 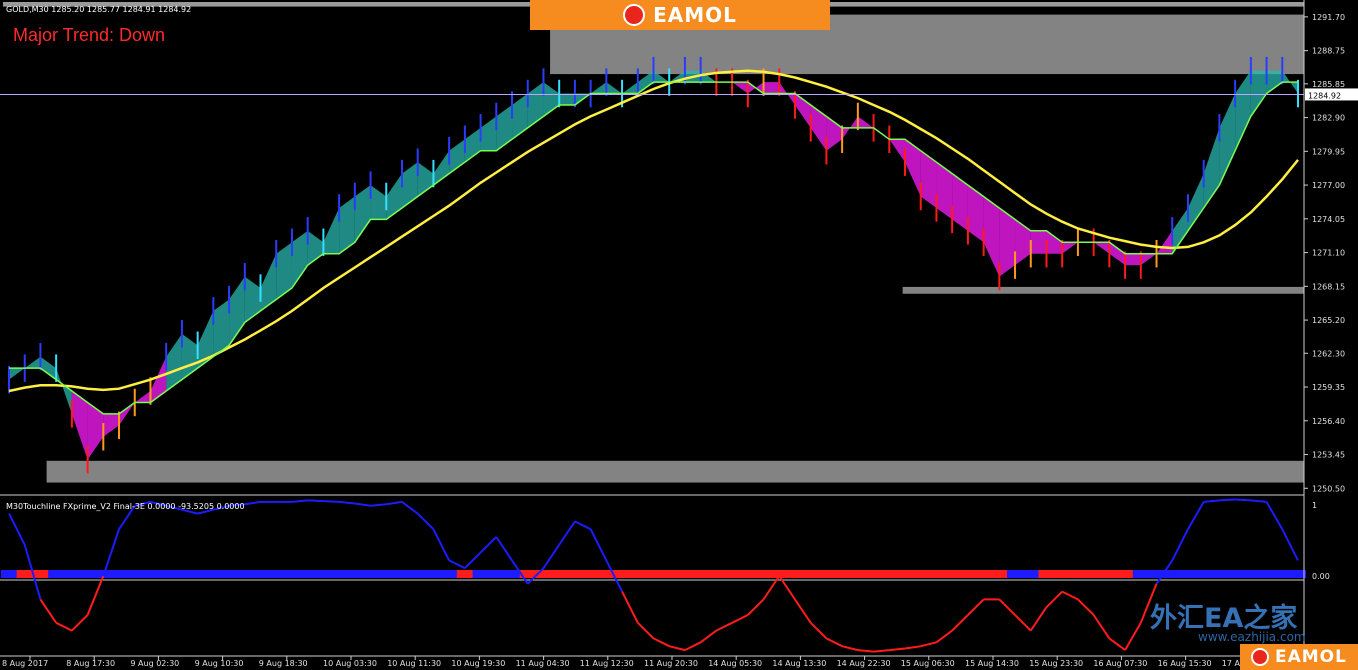 What do you see at coordinates (1328, 17) in the screenshot?
I see `y-tick-label: 1291.70` at bounding box center [1328, 17].